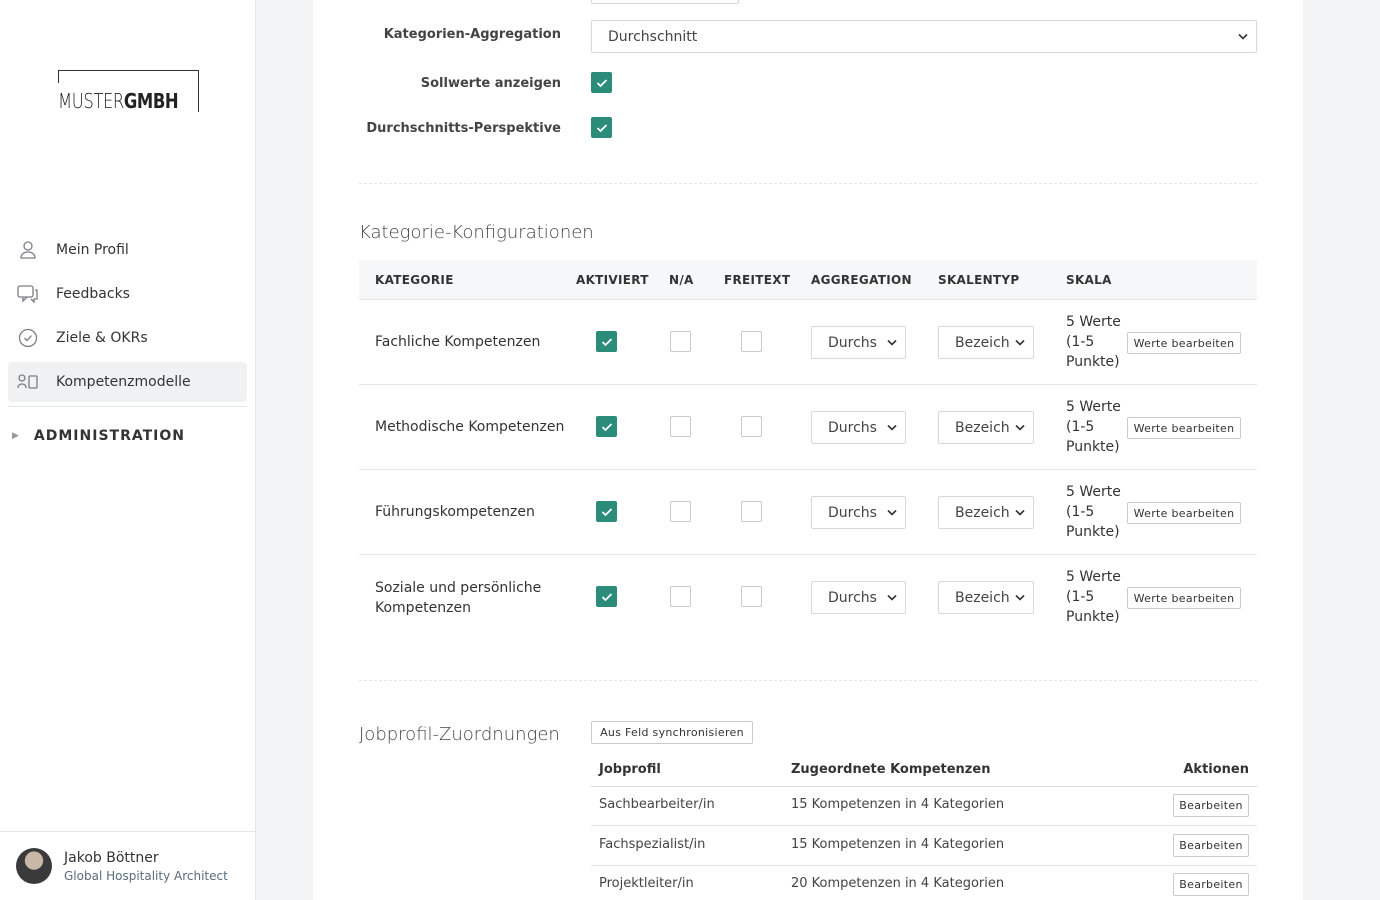 This screenshot has width=1380, height=900. What do you see at coordinates (458, 342) in the screenshot?
I see `category-name: Fachliche Kompetenzen` at bounding box center [458, 342].